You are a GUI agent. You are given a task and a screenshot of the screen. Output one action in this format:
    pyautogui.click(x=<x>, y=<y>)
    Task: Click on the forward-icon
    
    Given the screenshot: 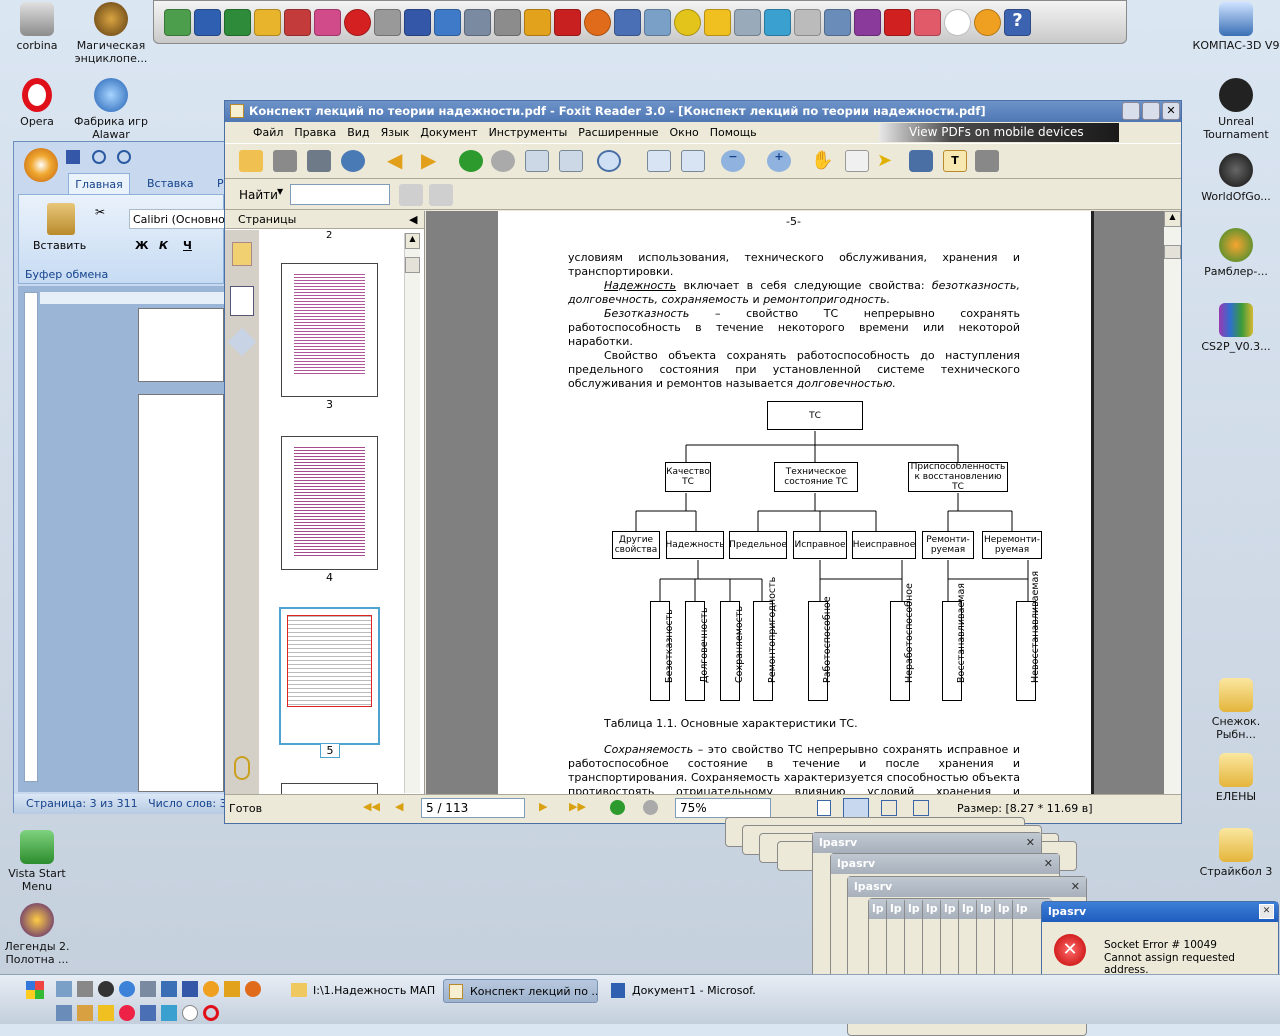 What is the action you would take?
    pyautogui.click(x=503, y=161)
    